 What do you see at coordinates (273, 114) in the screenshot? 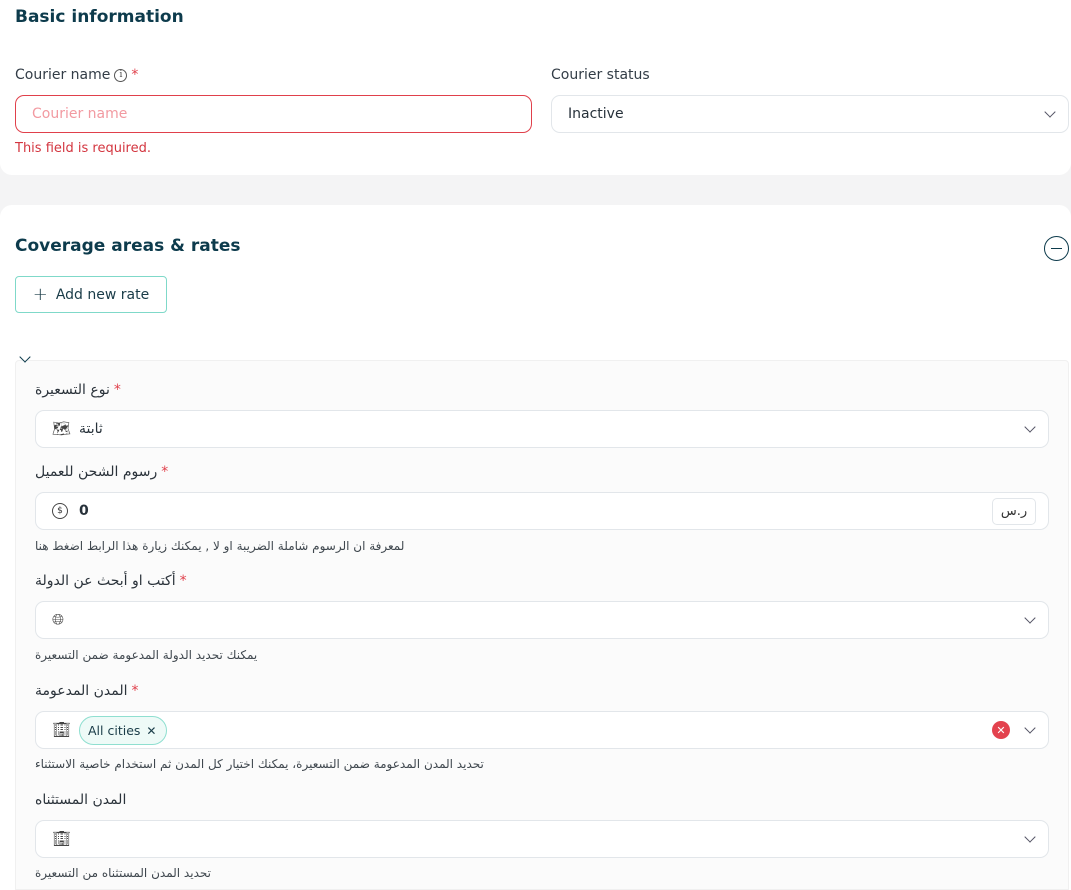
I see `courier-name-input: Courier name` at bounding box center [273, 114].